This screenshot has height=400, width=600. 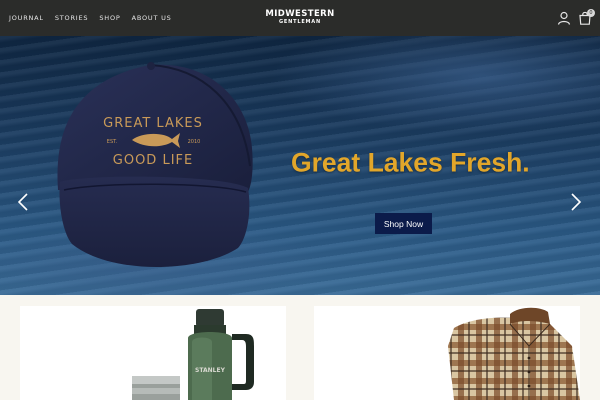 What do you see at coordinates (109, 18) in the screenshot?
I see `nav-shop: SHOP` at bounding box center [109, 18].